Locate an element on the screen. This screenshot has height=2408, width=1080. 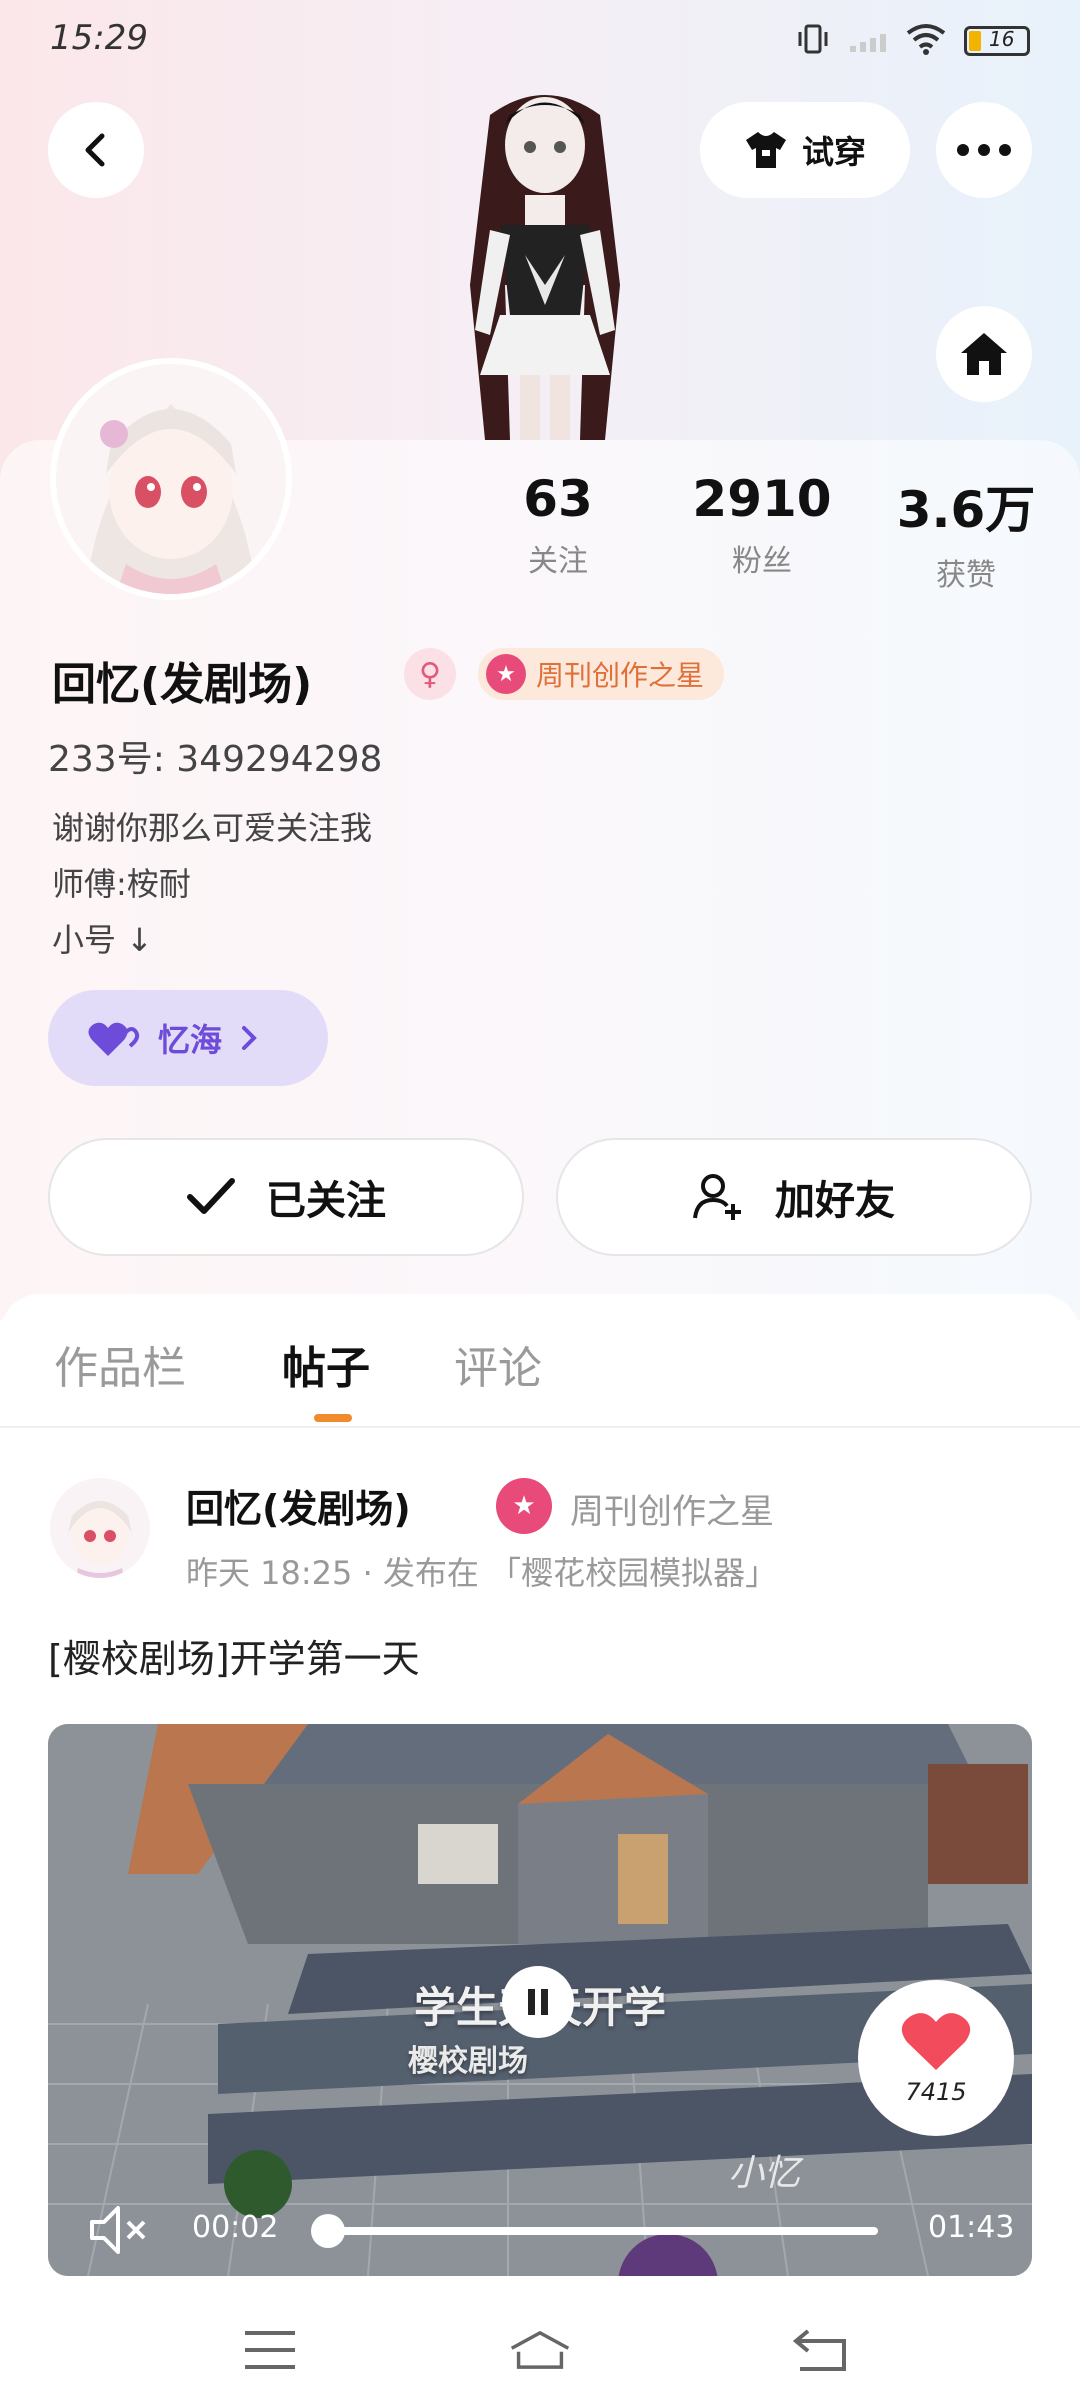
more-dots-icon is located at coordinates (984, 150).